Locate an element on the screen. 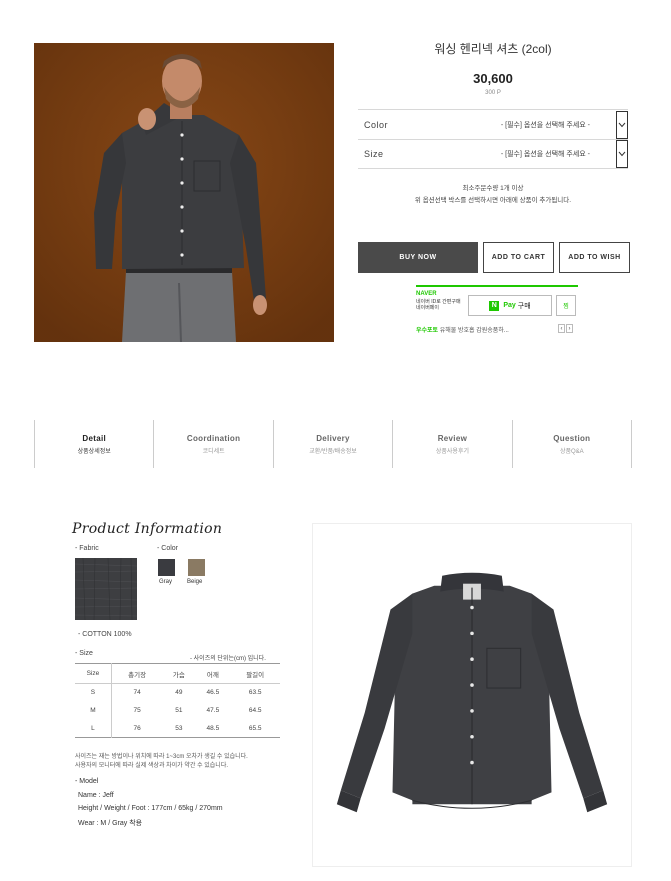  size-select: - [필수] 옵션을 선택해 주세요 - is located at coordinates (564, 154).